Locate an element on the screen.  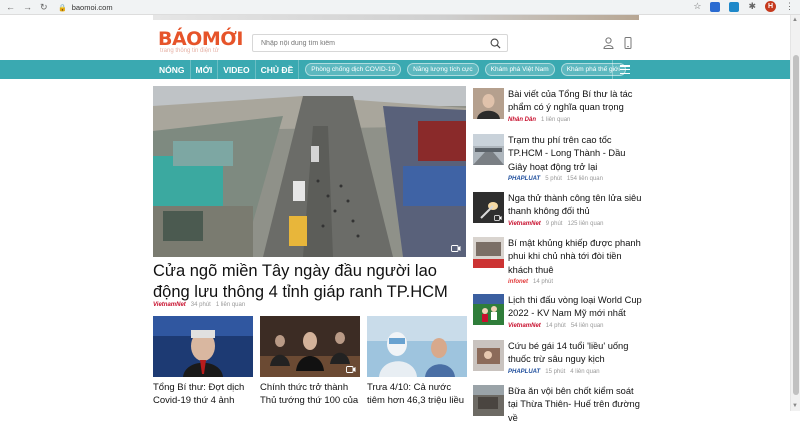
nav-item-topics: CHỦ ĐỀ is located at coordinates (278, 69).